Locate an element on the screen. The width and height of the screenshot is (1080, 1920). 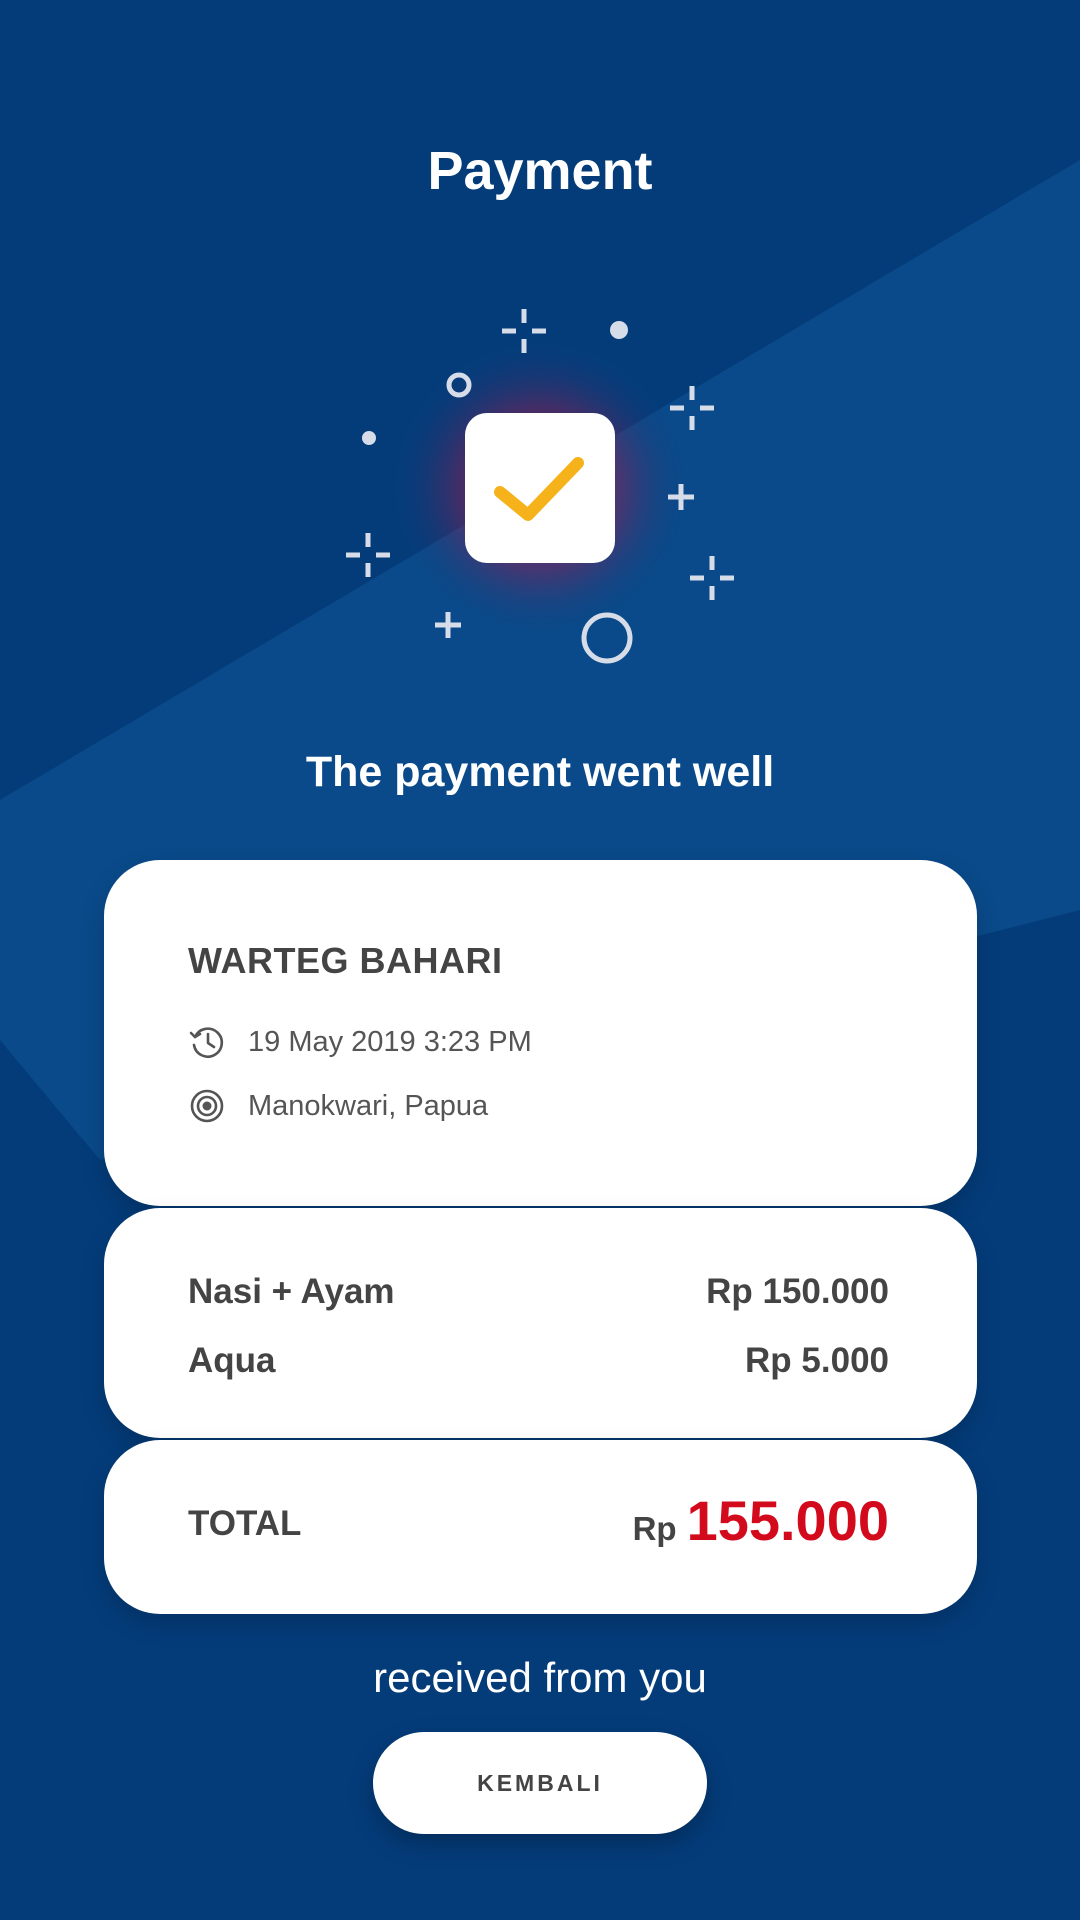
transaction-location: Manokwari, Papua is located at coordinates (338, 1106).